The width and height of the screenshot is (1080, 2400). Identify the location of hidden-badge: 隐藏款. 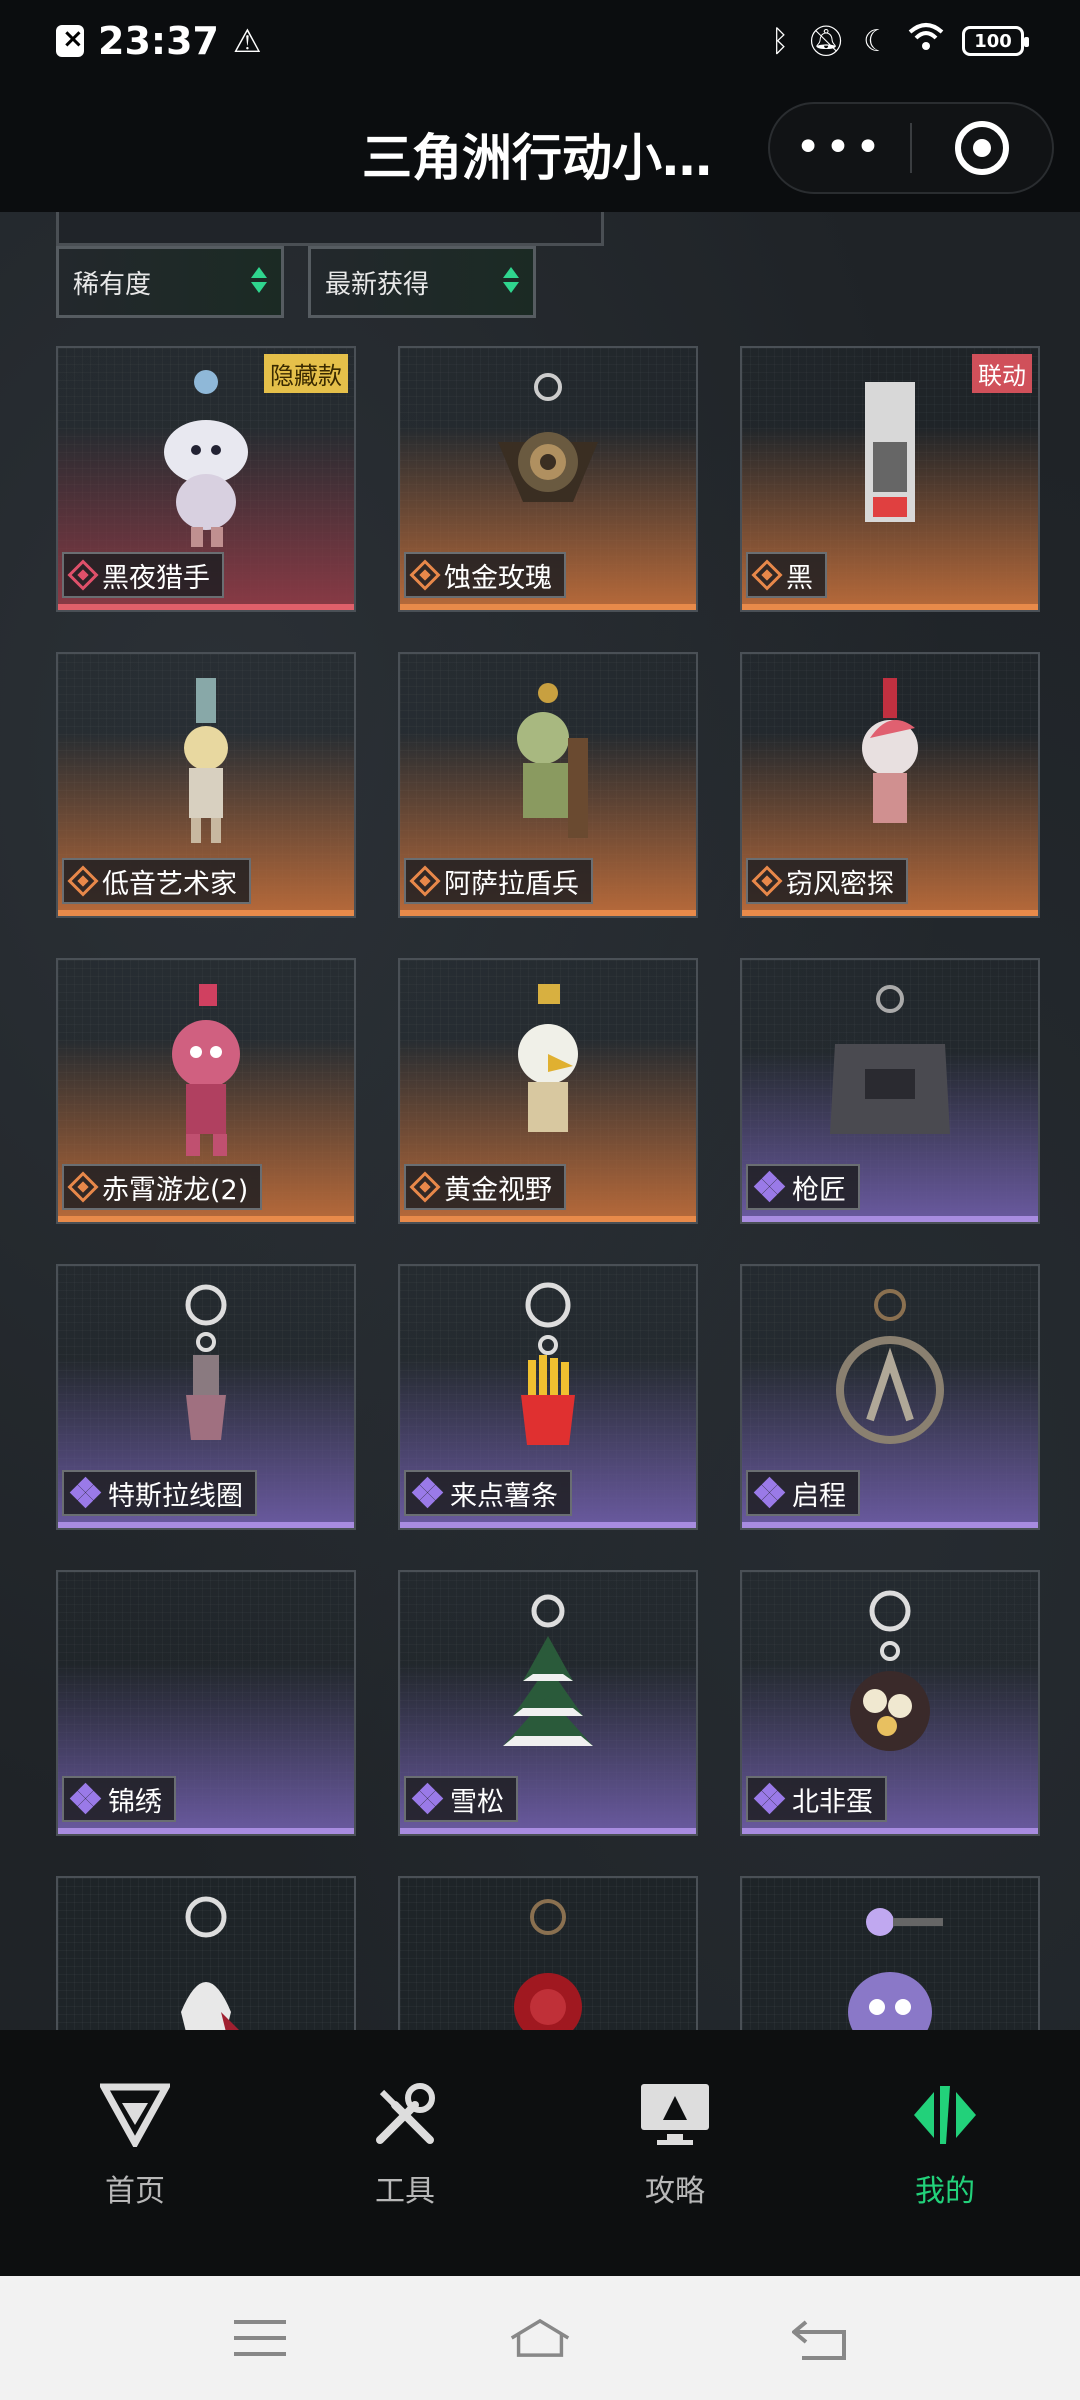
(306, 373).